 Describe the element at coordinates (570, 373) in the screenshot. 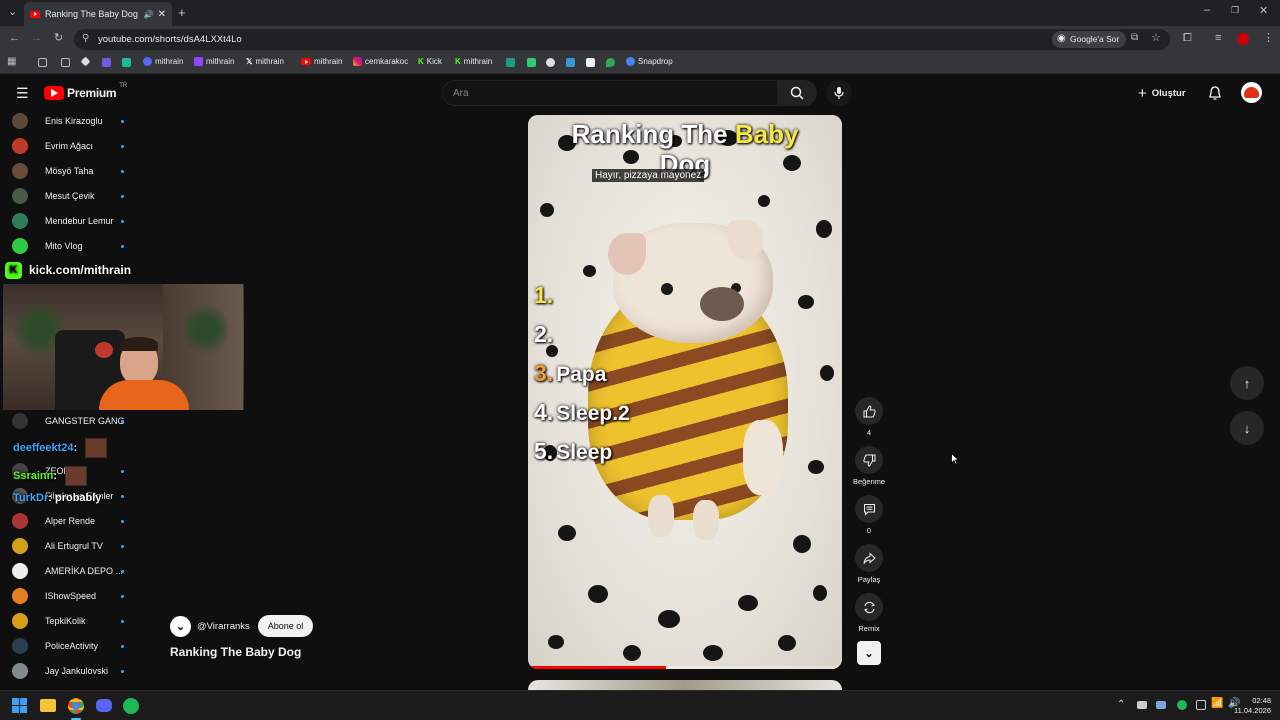

I see `rank-row: 3. Papa` at that location.